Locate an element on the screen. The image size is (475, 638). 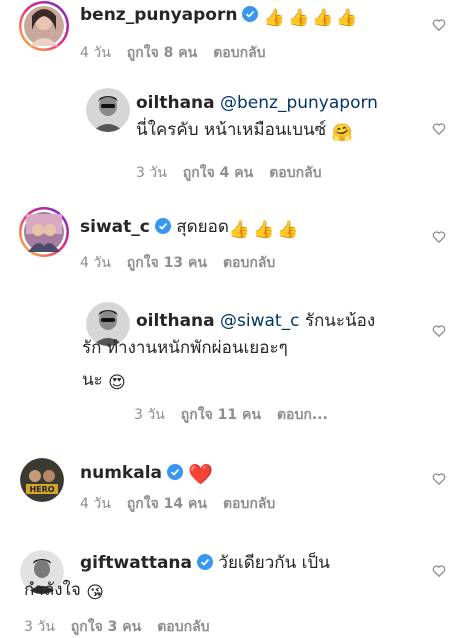
comment-text: วัยเดียวกัน เป็น is located at coordinates (274, 563).